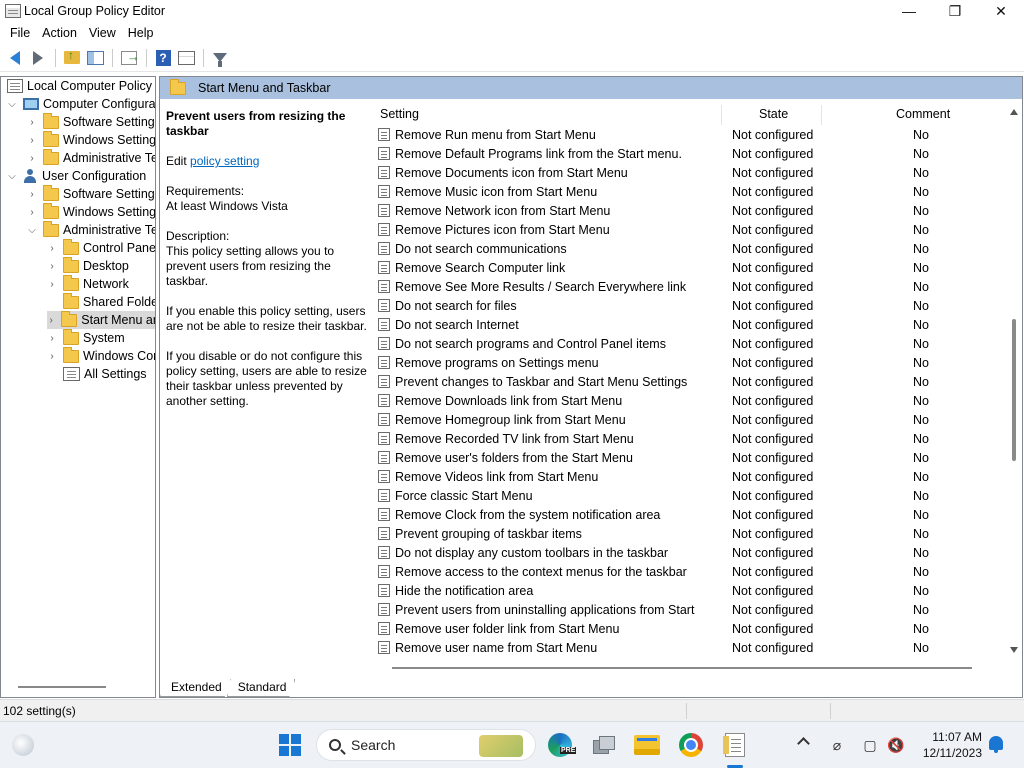 The height and width of the screenshot is (768, 1024). I want to click on menu-action: Action, so click(59, 33).